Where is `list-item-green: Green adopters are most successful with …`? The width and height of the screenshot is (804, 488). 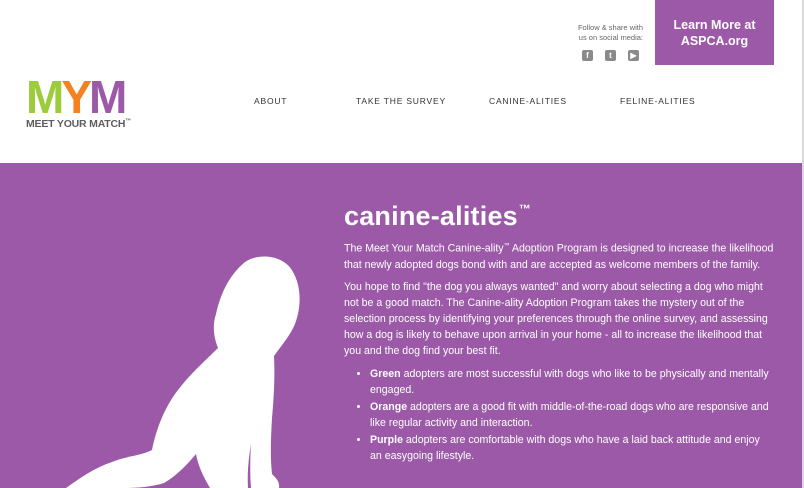
list-item-green: Green adopters are most successful with … is located at coordinates (572, 382).